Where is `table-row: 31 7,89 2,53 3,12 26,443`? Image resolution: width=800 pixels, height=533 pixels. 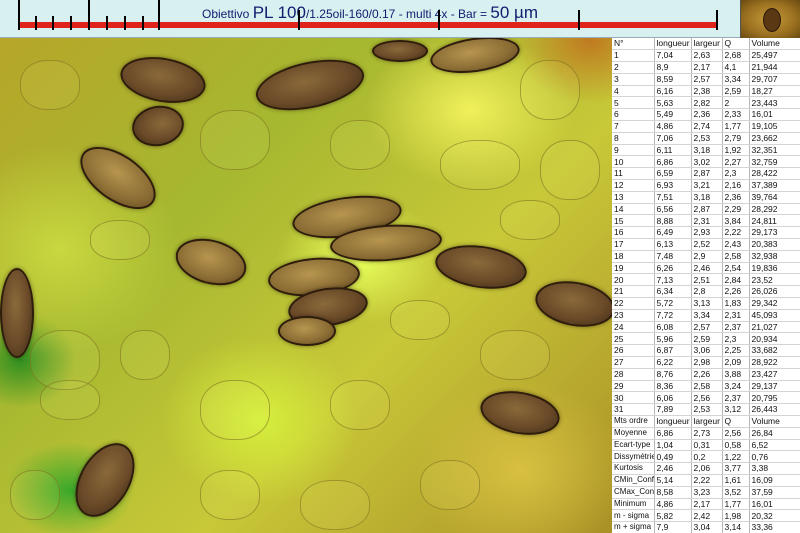 table-row: 31 7,89 2,53 3,12 26,443 is located at coordinates (706, 409).